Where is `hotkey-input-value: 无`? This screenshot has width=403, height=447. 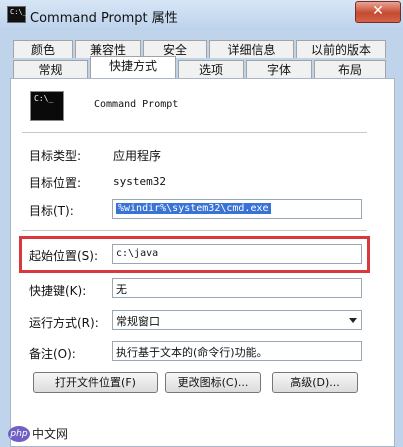
hotkey-input-value: 无 is located at coordinates (121, 289).